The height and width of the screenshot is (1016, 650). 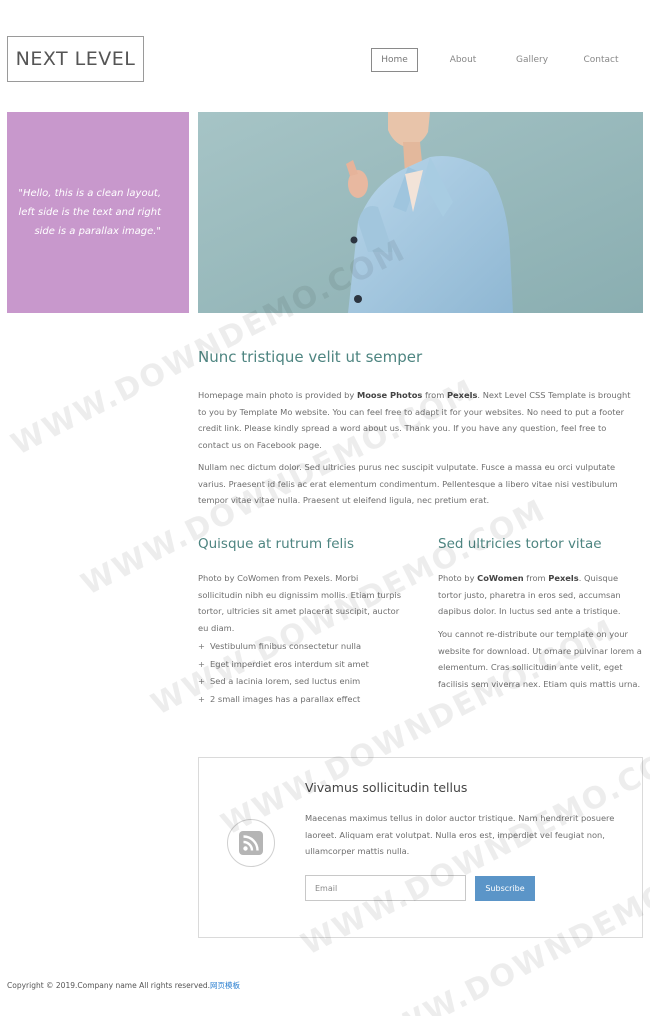 What do you see at coordinates (251, 843) in the screenshot?
I see `rss-icon` at bounding box center [251, 843].